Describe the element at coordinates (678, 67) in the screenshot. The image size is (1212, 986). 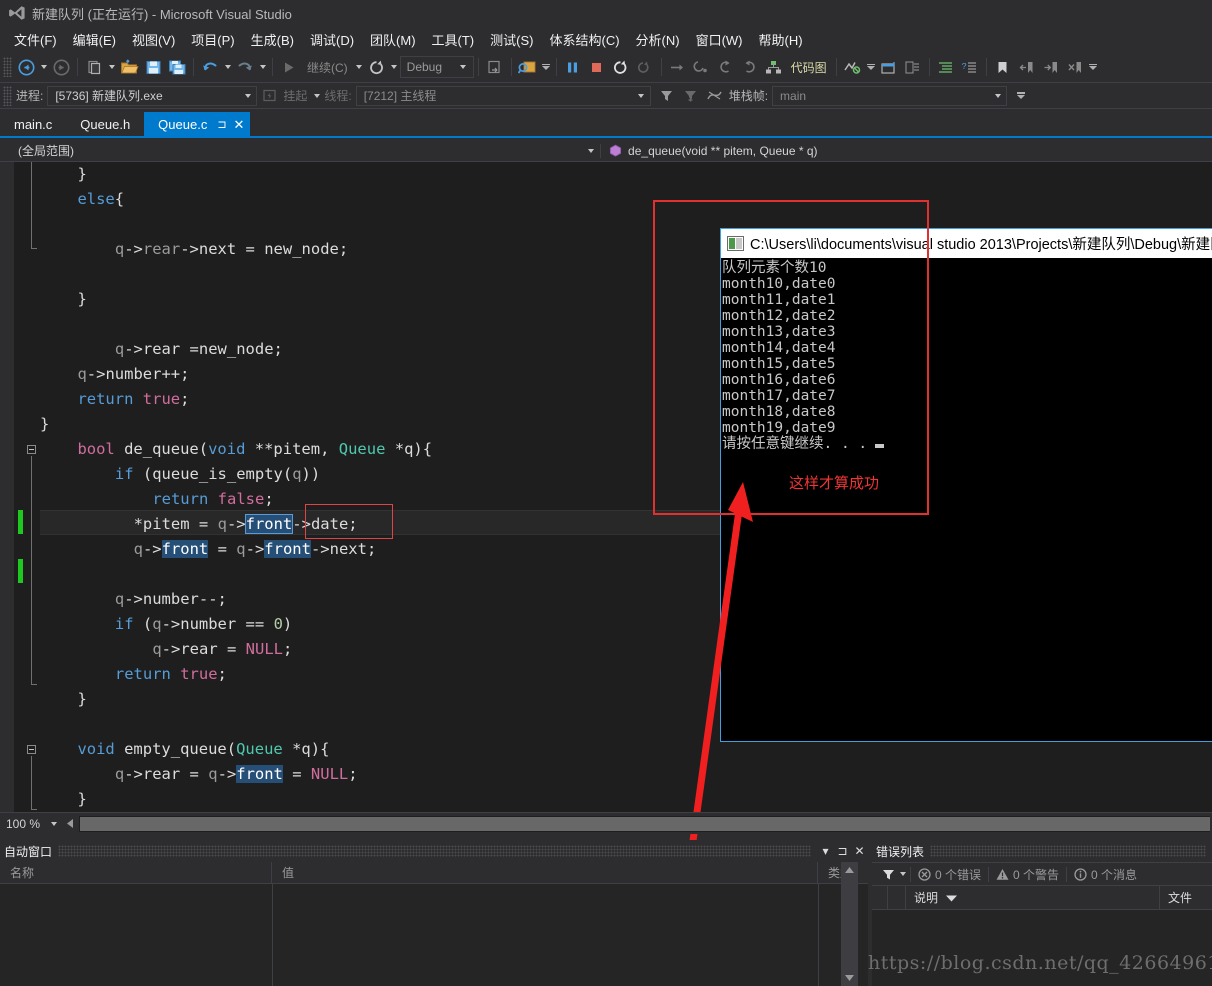
I see `step-over-icon` at that location.